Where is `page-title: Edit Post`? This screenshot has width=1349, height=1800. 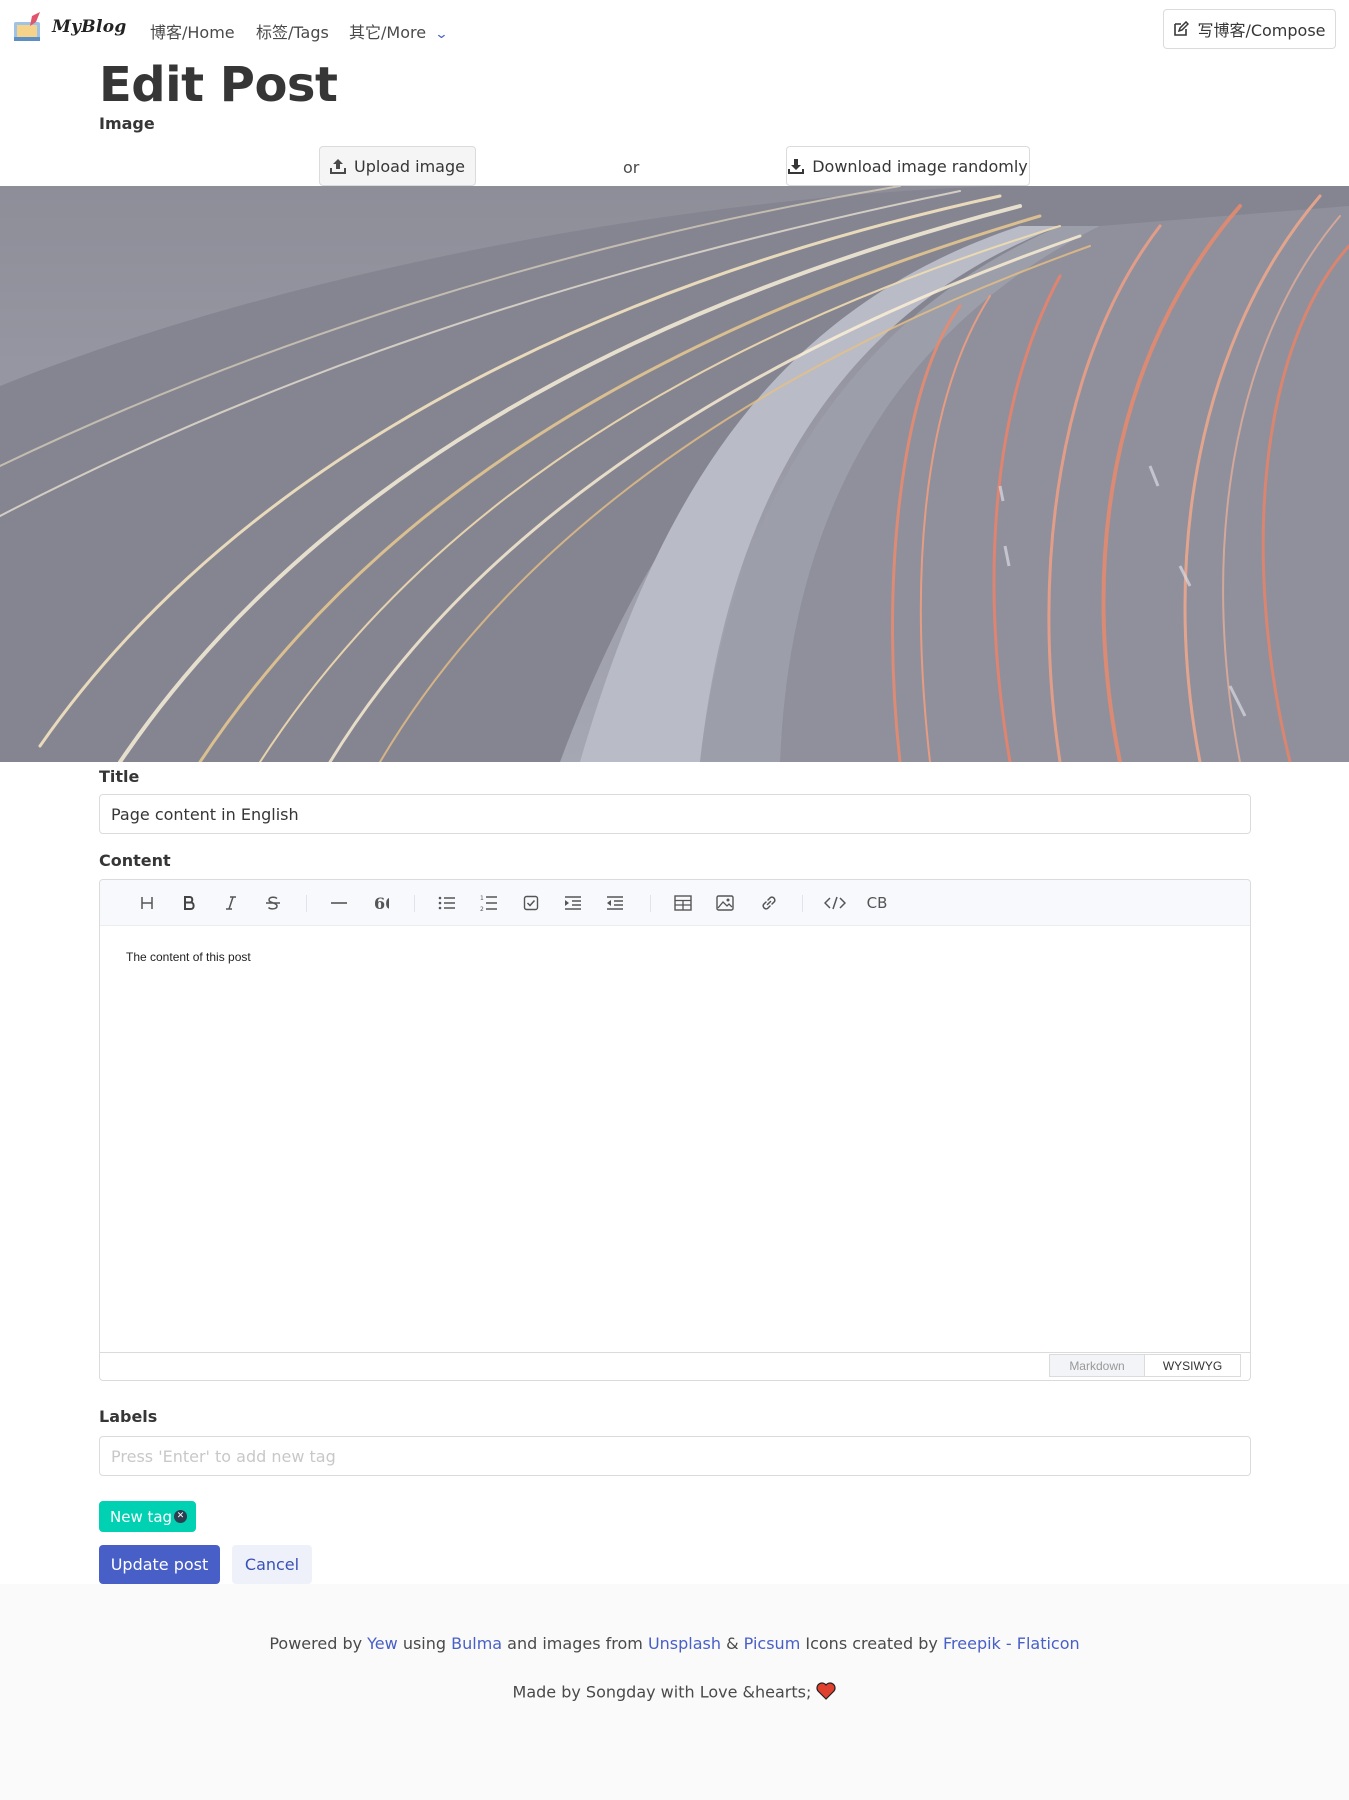 page-title: Edit Post is located at coordinates (218, 85).